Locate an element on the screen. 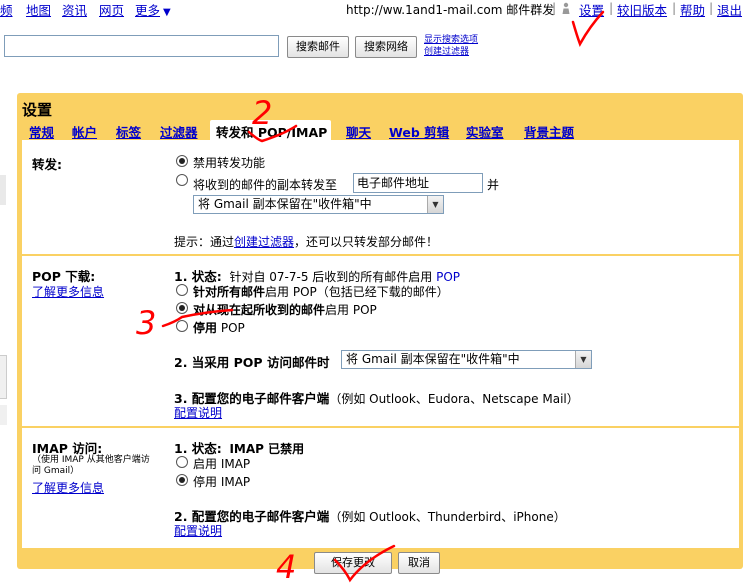 This screenshot has width=749, height=584. nav-item-news: 资讯 is located at coordinates (74, 9).